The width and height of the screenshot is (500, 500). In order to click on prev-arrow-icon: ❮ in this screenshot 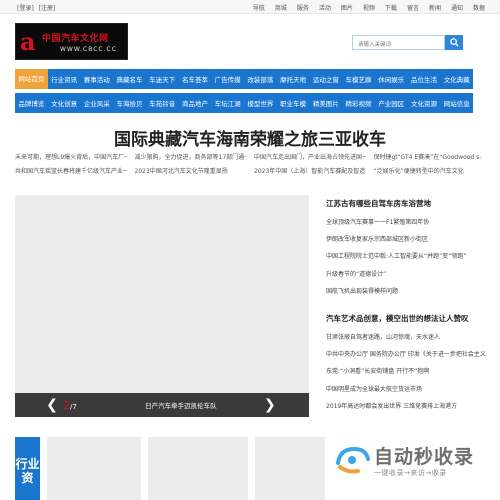, I will do `click(52, 405)`.